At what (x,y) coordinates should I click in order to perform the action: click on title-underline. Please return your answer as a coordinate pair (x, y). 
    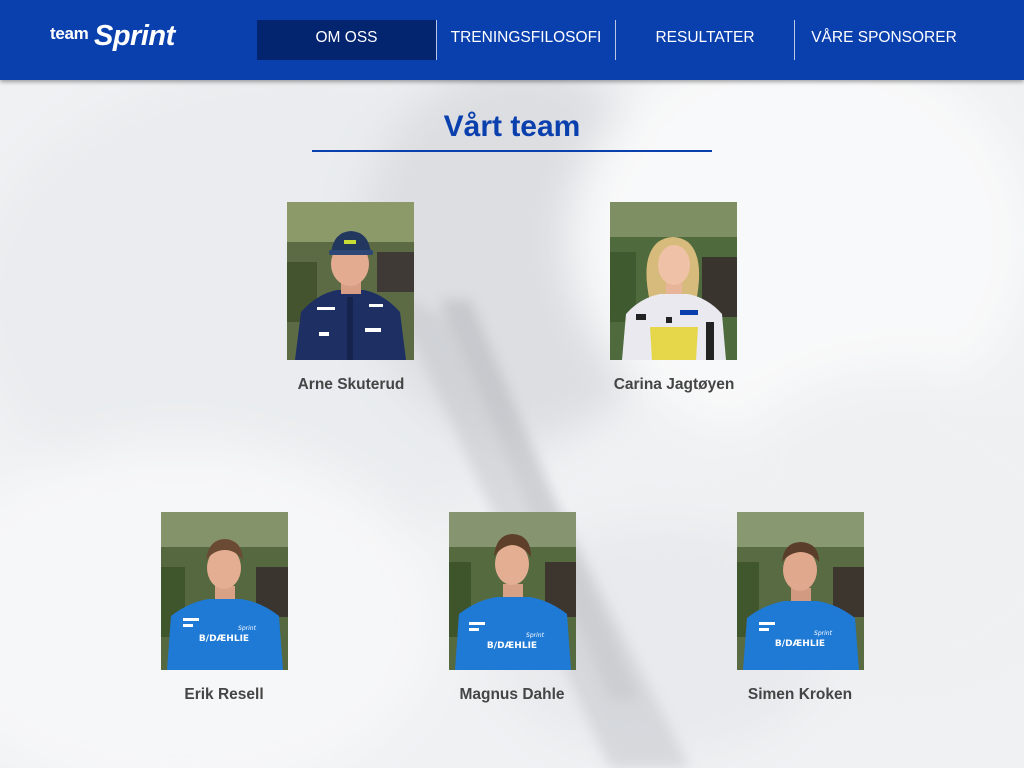
    Looking at the image, I should click on (512, 151).